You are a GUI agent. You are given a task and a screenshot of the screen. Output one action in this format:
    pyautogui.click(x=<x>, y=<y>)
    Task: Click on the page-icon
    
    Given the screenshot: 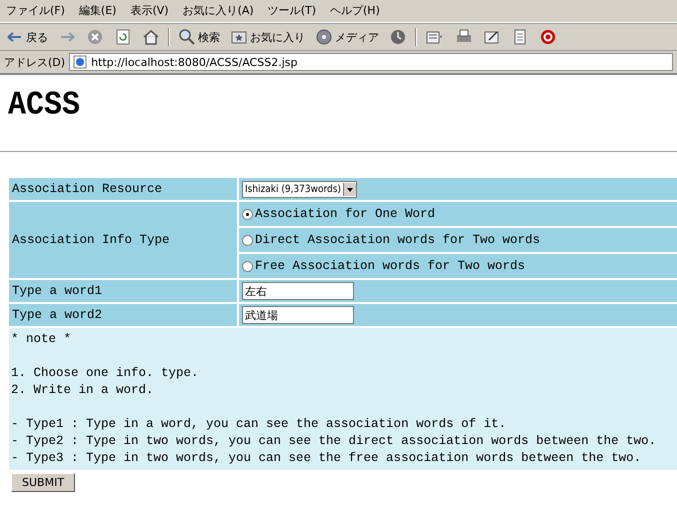 What is the action you would take?
    pyautogui.click(x=80, y=62)
    